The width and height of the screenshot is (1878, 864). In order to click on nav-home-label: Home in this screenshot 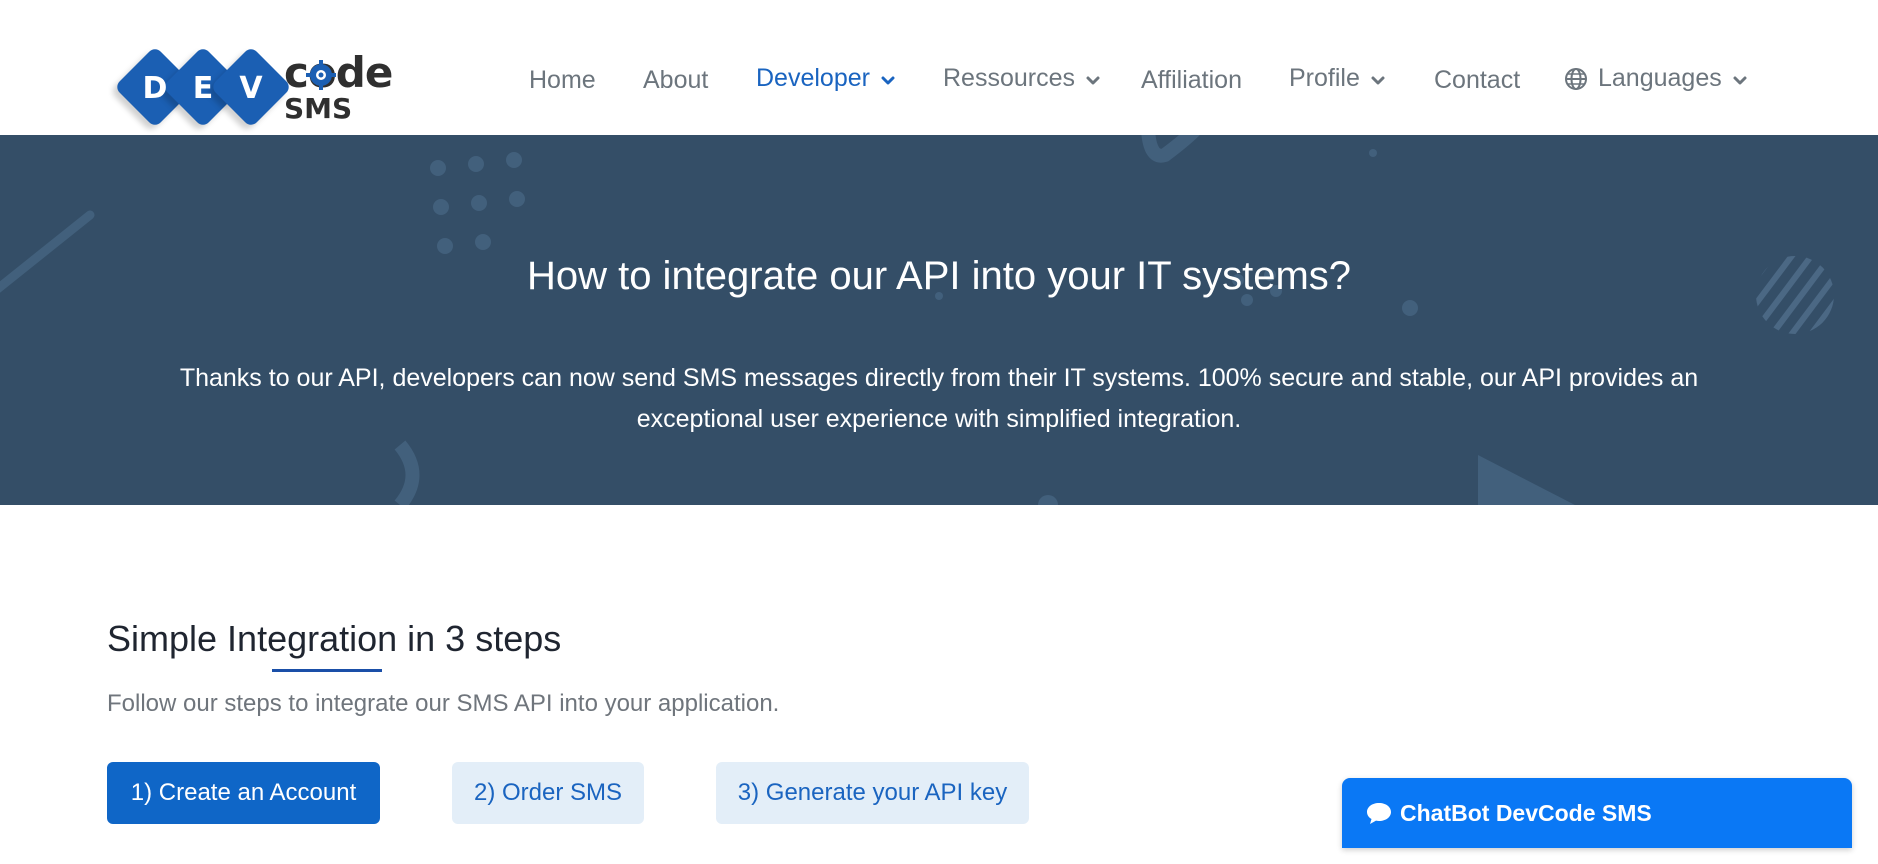, I will do `click(562, 80)`.